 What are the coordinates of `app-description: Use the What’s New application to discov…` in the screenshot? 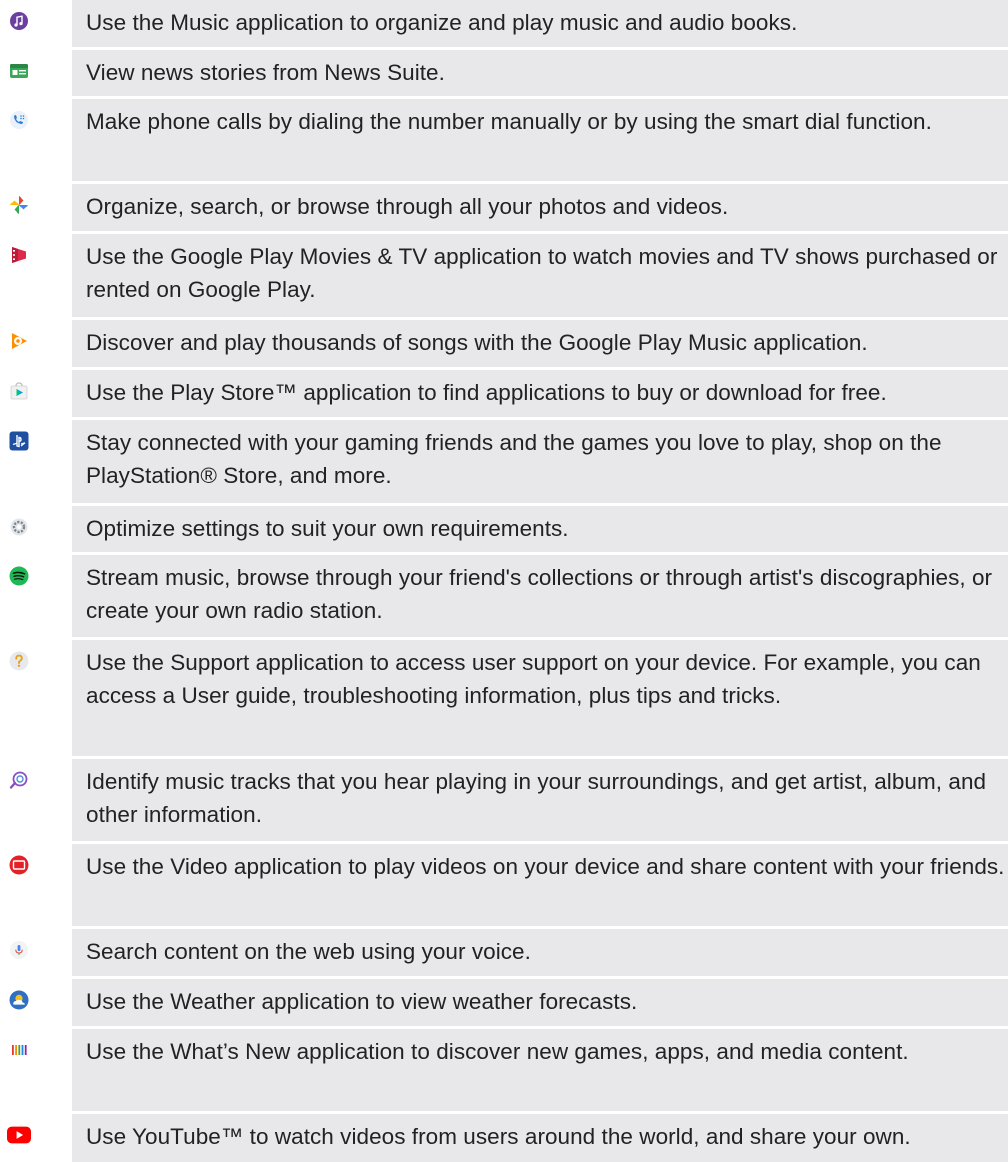 It's located at (540, 1070).